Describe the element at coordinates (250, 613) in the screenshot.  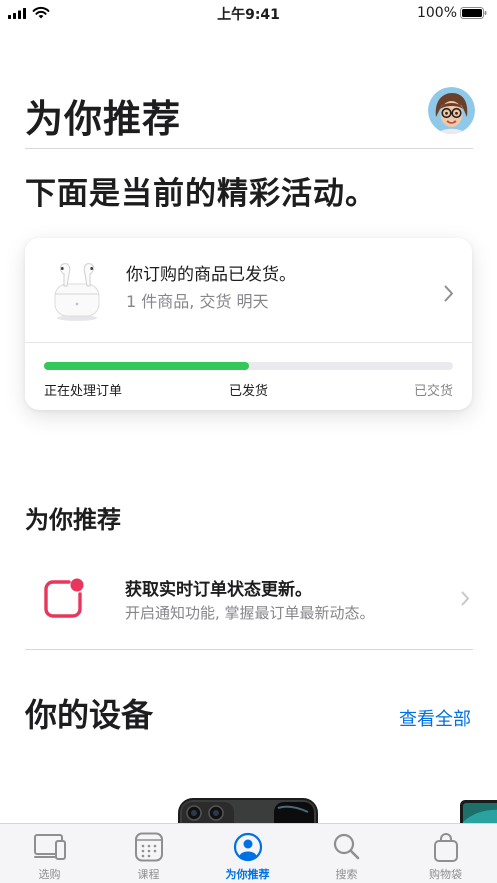
I see `notification-subtitle: 开启通知功能, 掌握最订单最新动态。` at that location.